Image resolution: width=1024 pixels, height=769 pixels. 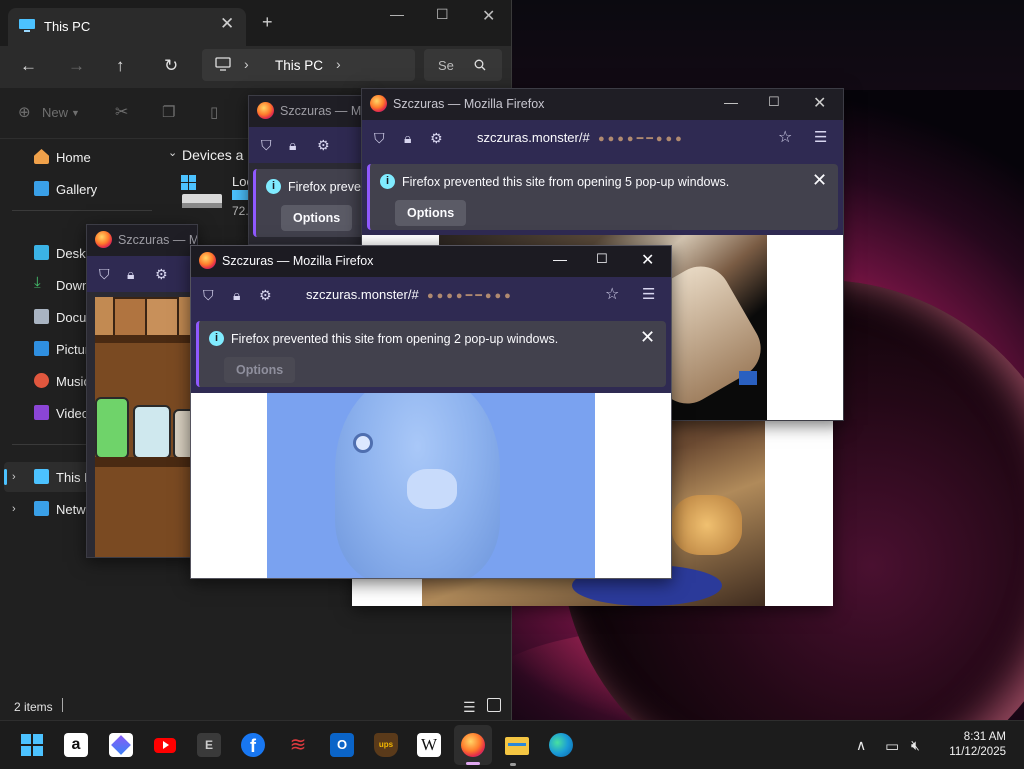 I want to click on refresh-icon: ↻, so click(x=171, y=66).